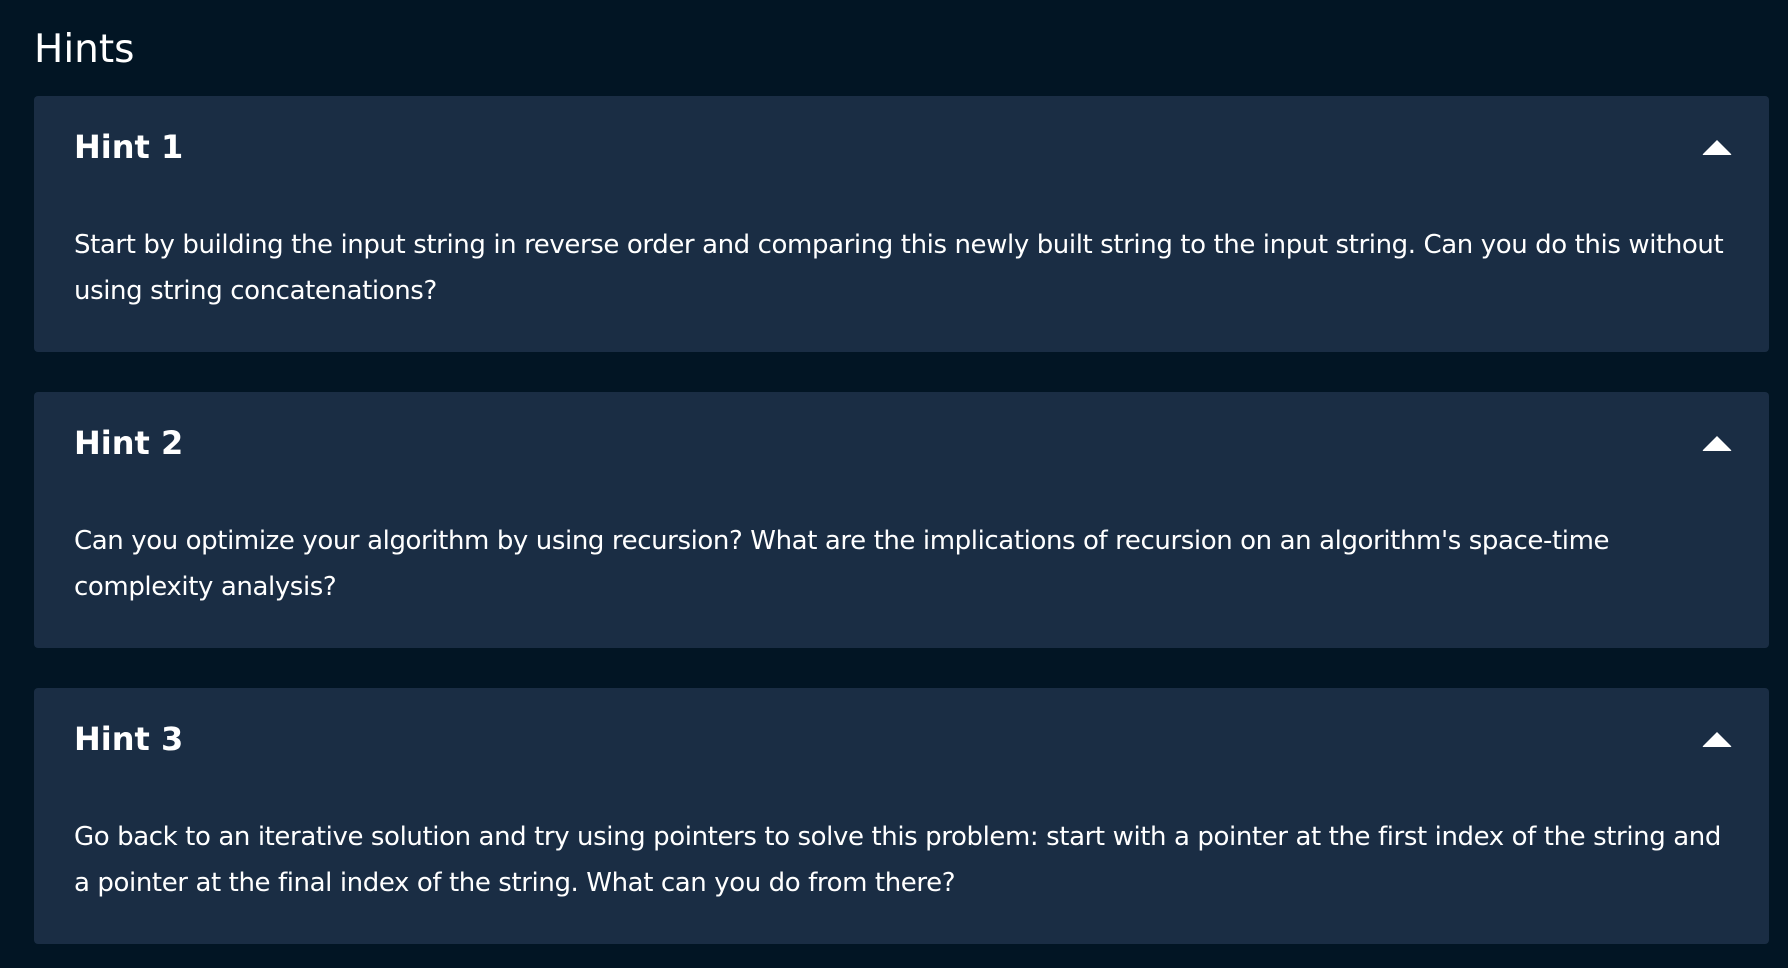 The image size is (1788, 968). What do you see at coordinates (901, 738) in the screenshot?
I see `hint-3-header: Hint 3` at bounding box center [901, 738].